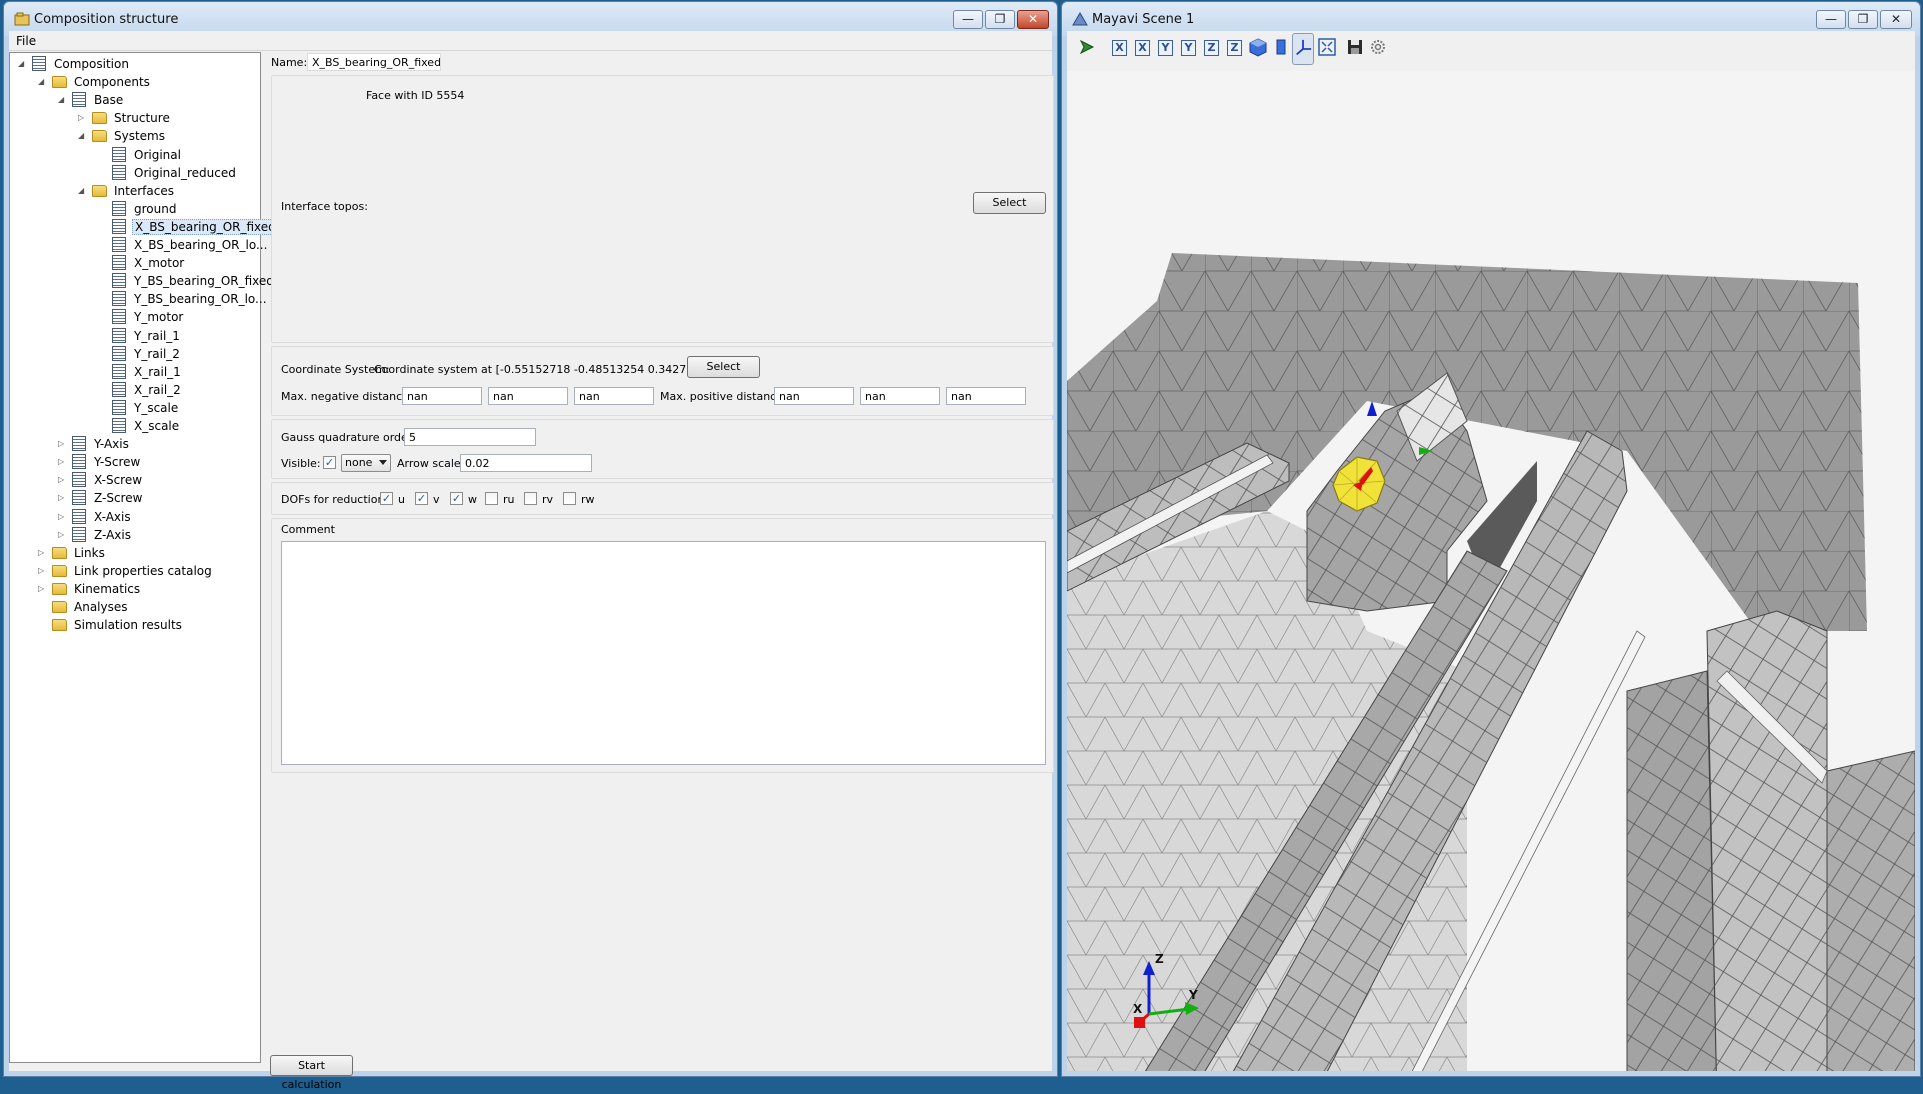 The height and width of the screenshot is (1094, 1923). What do you see at coordinates (528, 396) in the screenshot?
I see `max-neg-field-2: nan` at bounding box center [528, 396].